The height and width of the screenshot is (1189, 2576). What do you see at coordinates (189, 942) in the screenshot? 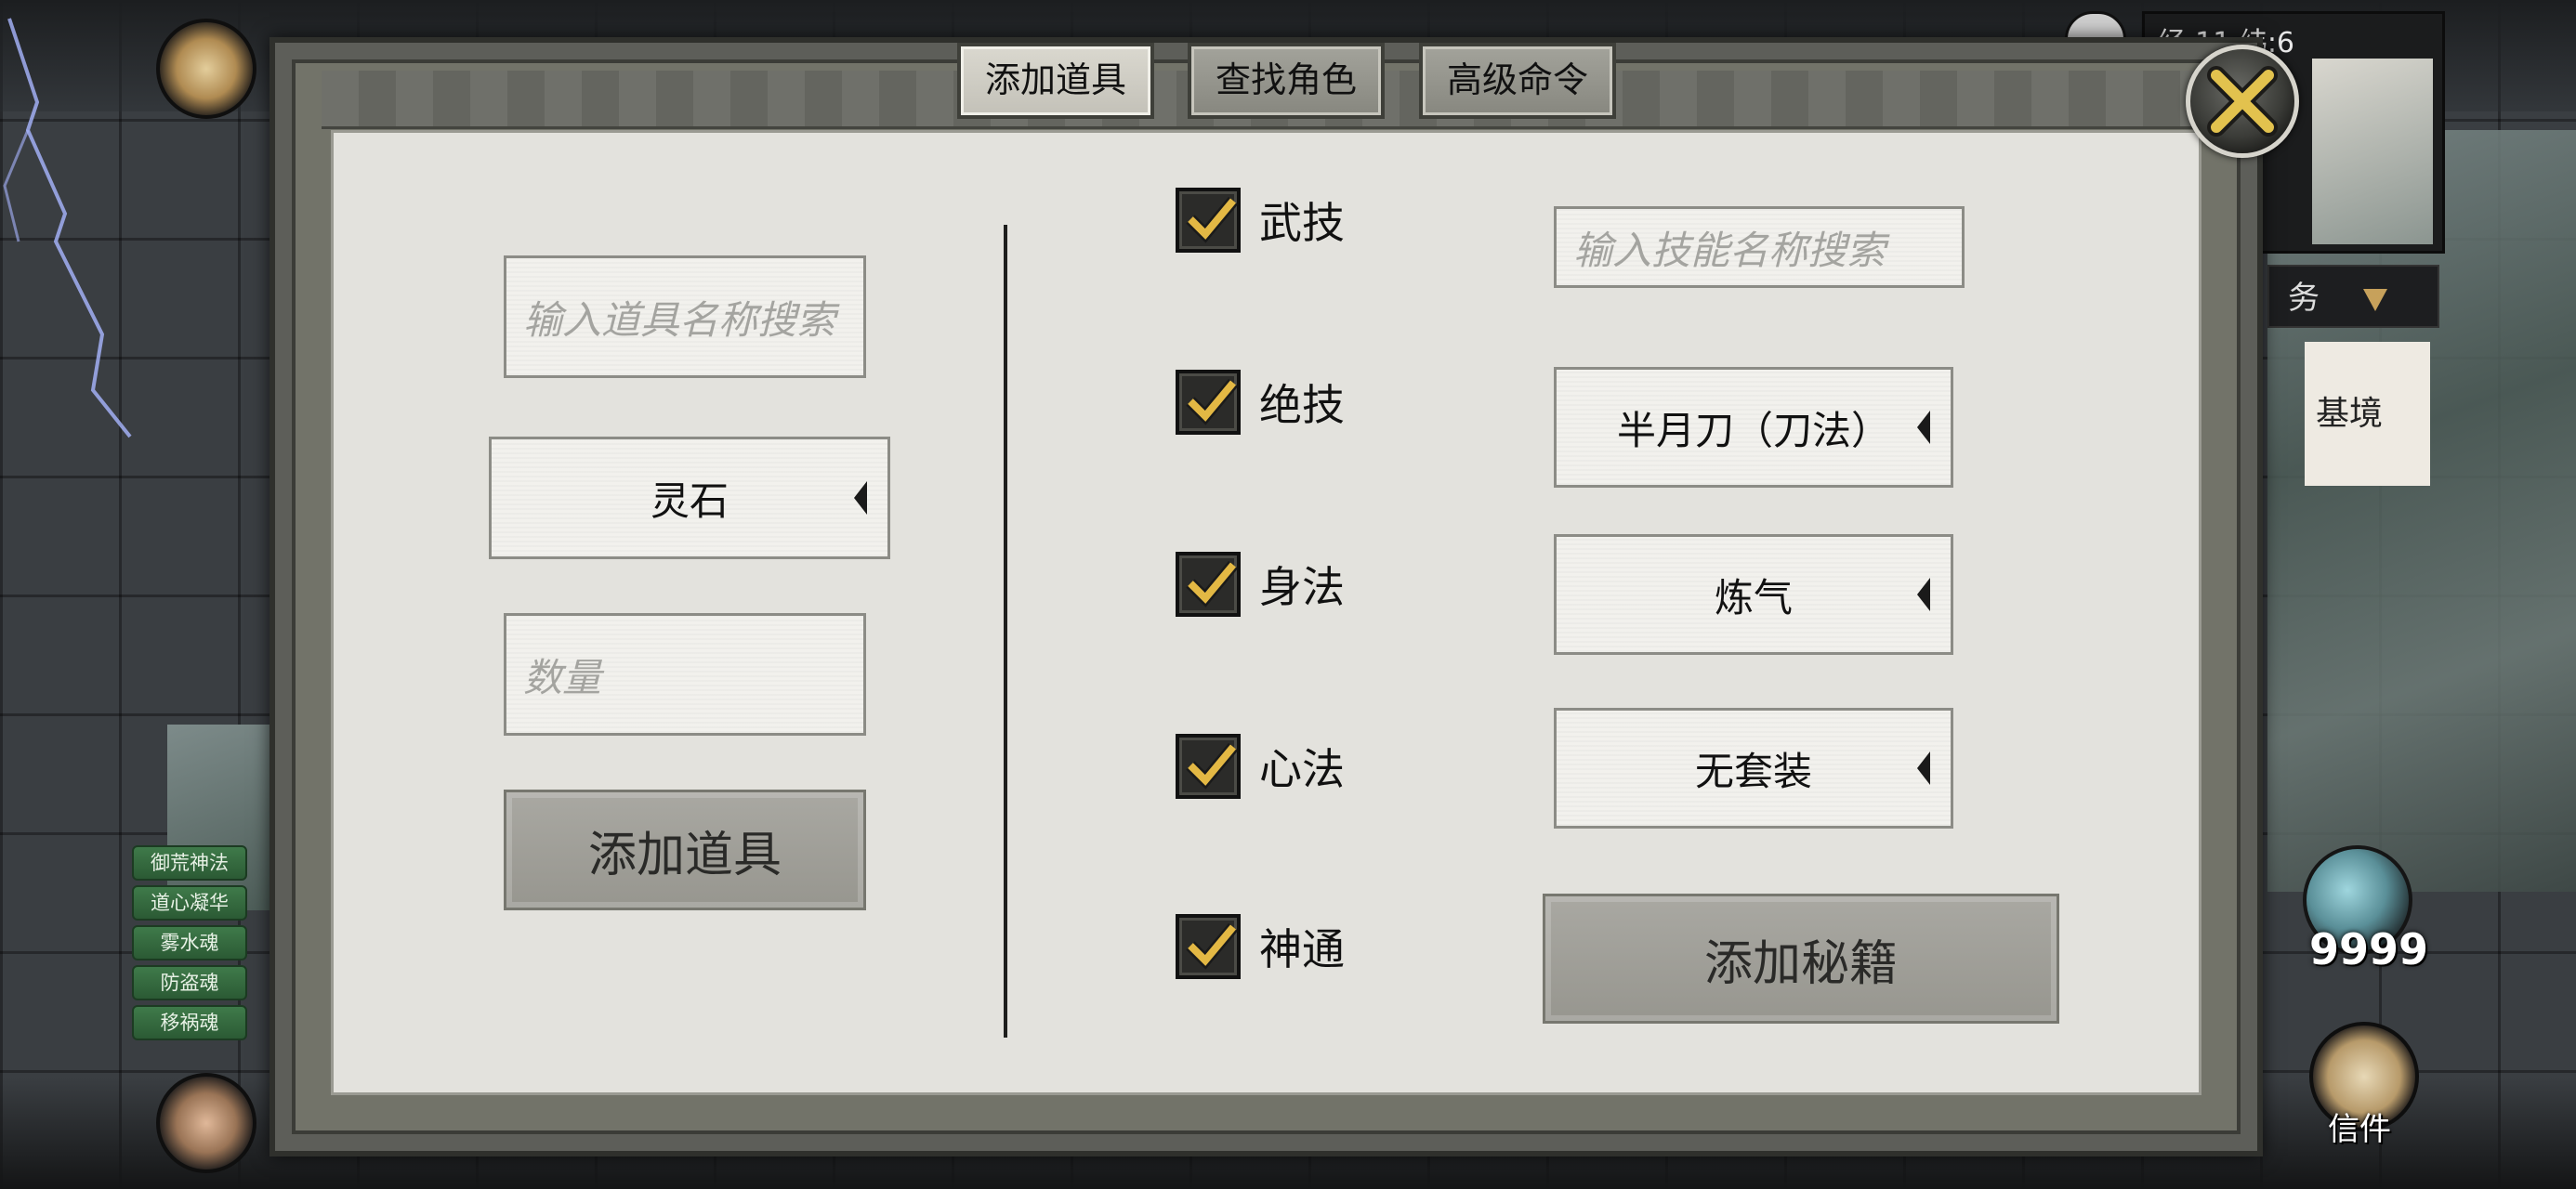
I see `buff-tag: 雾水魂` at bounding box center [189, 942].